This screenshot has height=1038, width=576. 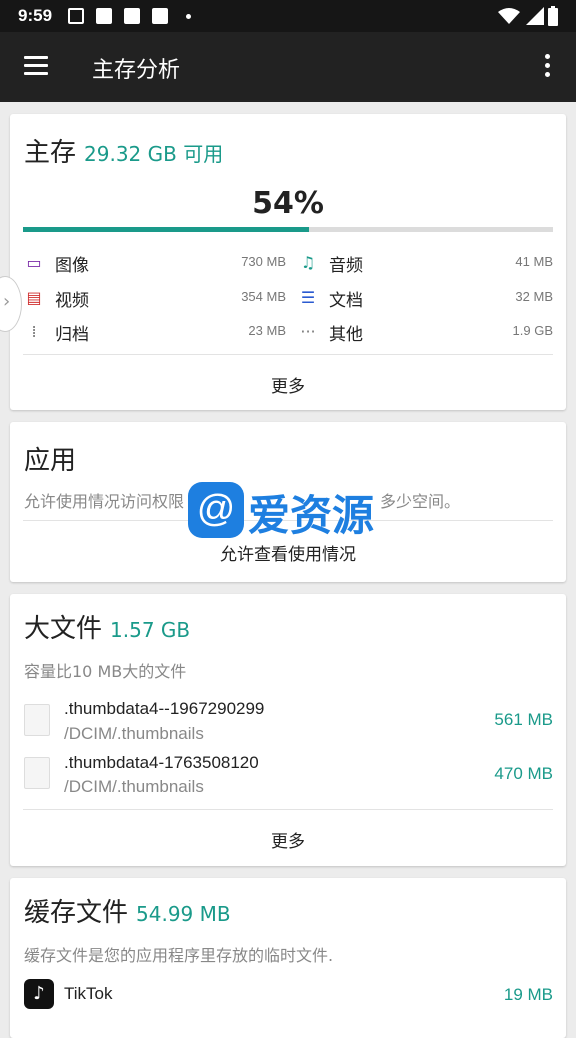 I want to click on overflow-menu-icon, so click(x=547, y=67).